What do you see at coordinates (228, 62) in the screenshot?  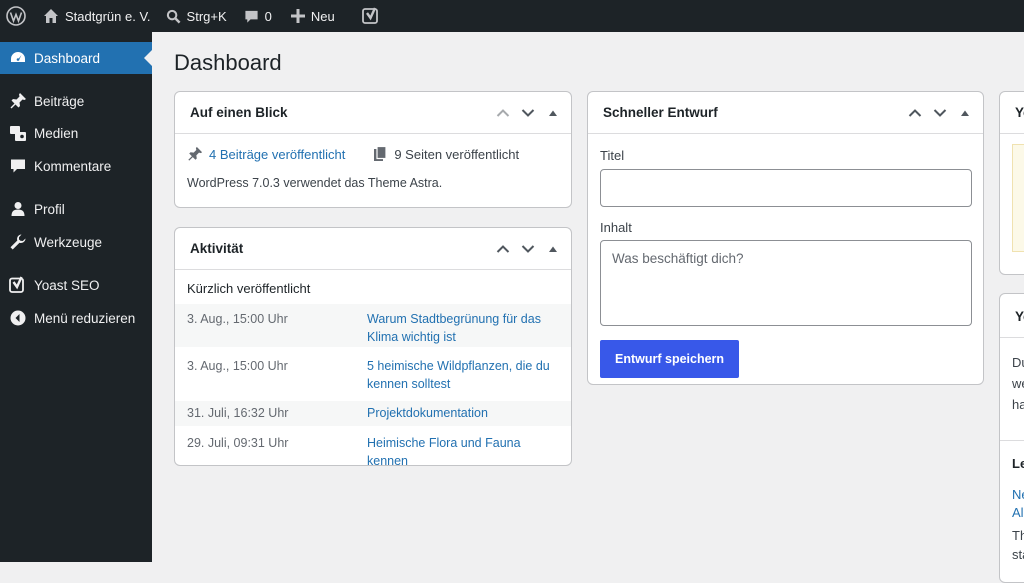 I see `page-title: Dashboard` at bounding box center [228, 62].